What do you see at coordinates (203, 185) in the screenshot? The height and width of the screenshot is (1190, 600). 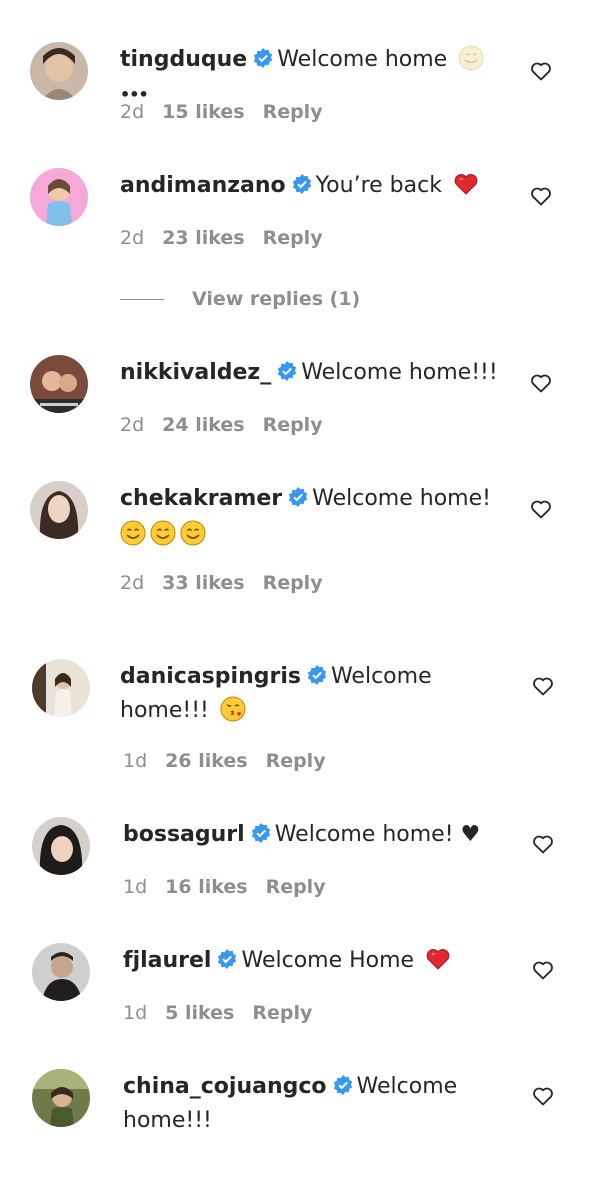 I see `username: andimanzano` at bounding box center [203, 185].